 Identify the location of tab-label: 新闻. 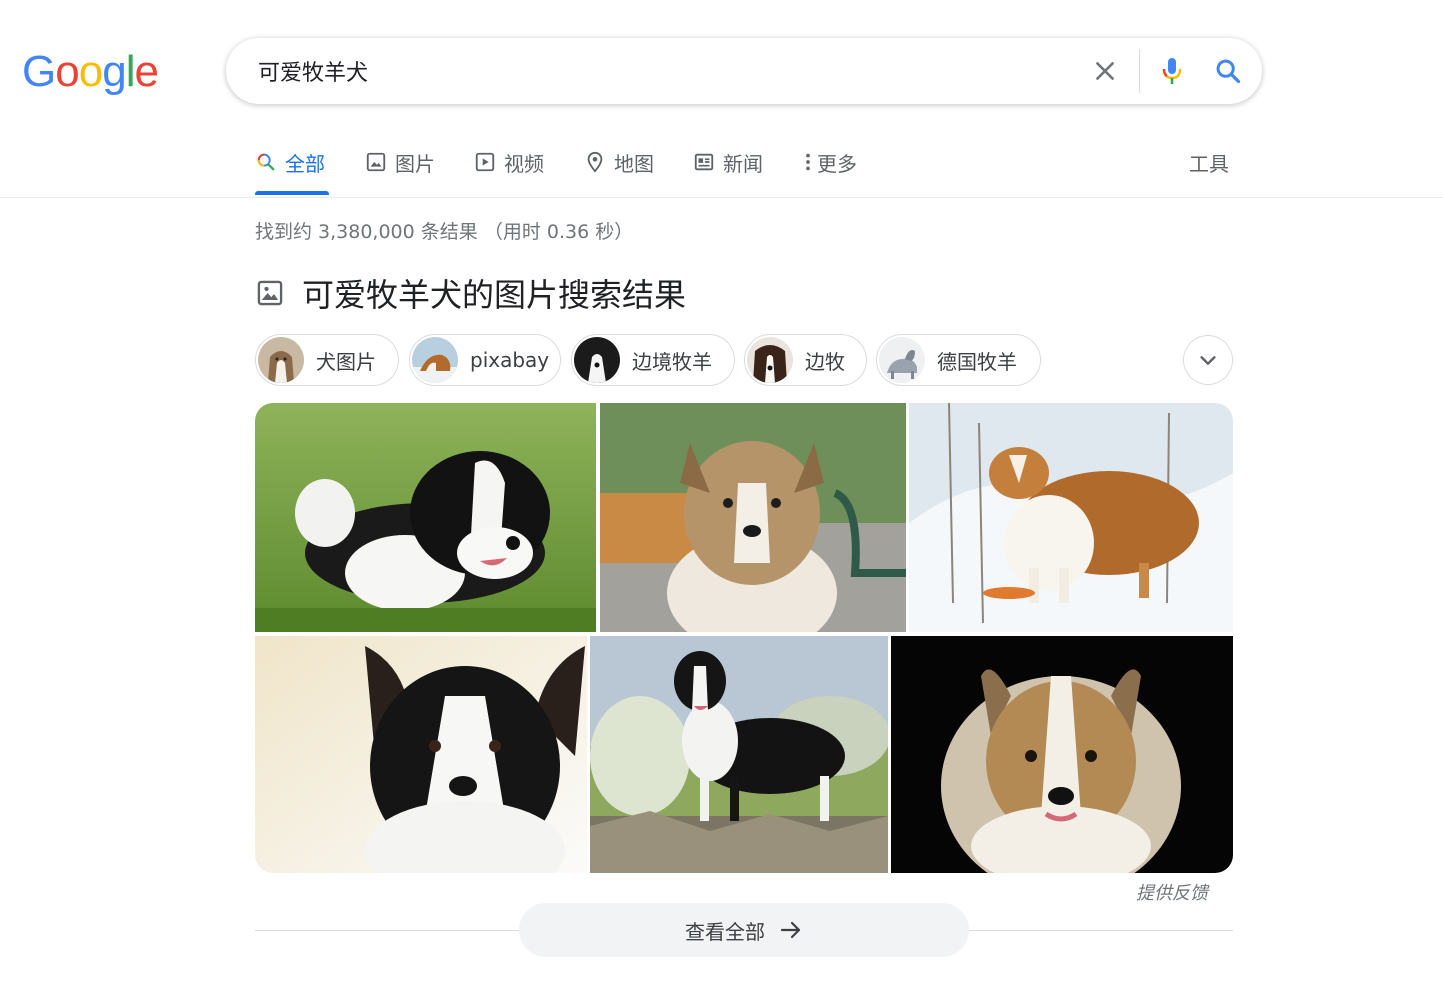
(743, 164).